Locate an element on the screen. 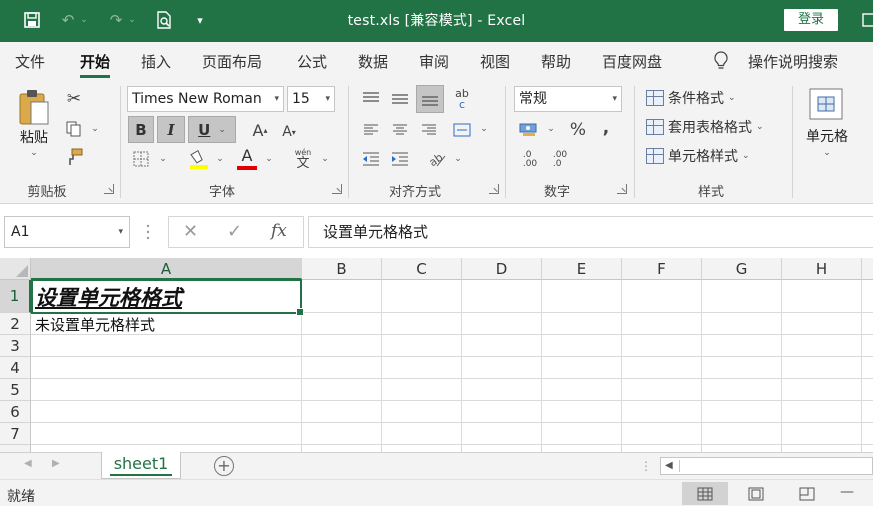 The height and width of the screenshot is (506, 873). clipboard-launcher-icon is located at coordinates (109, 189).